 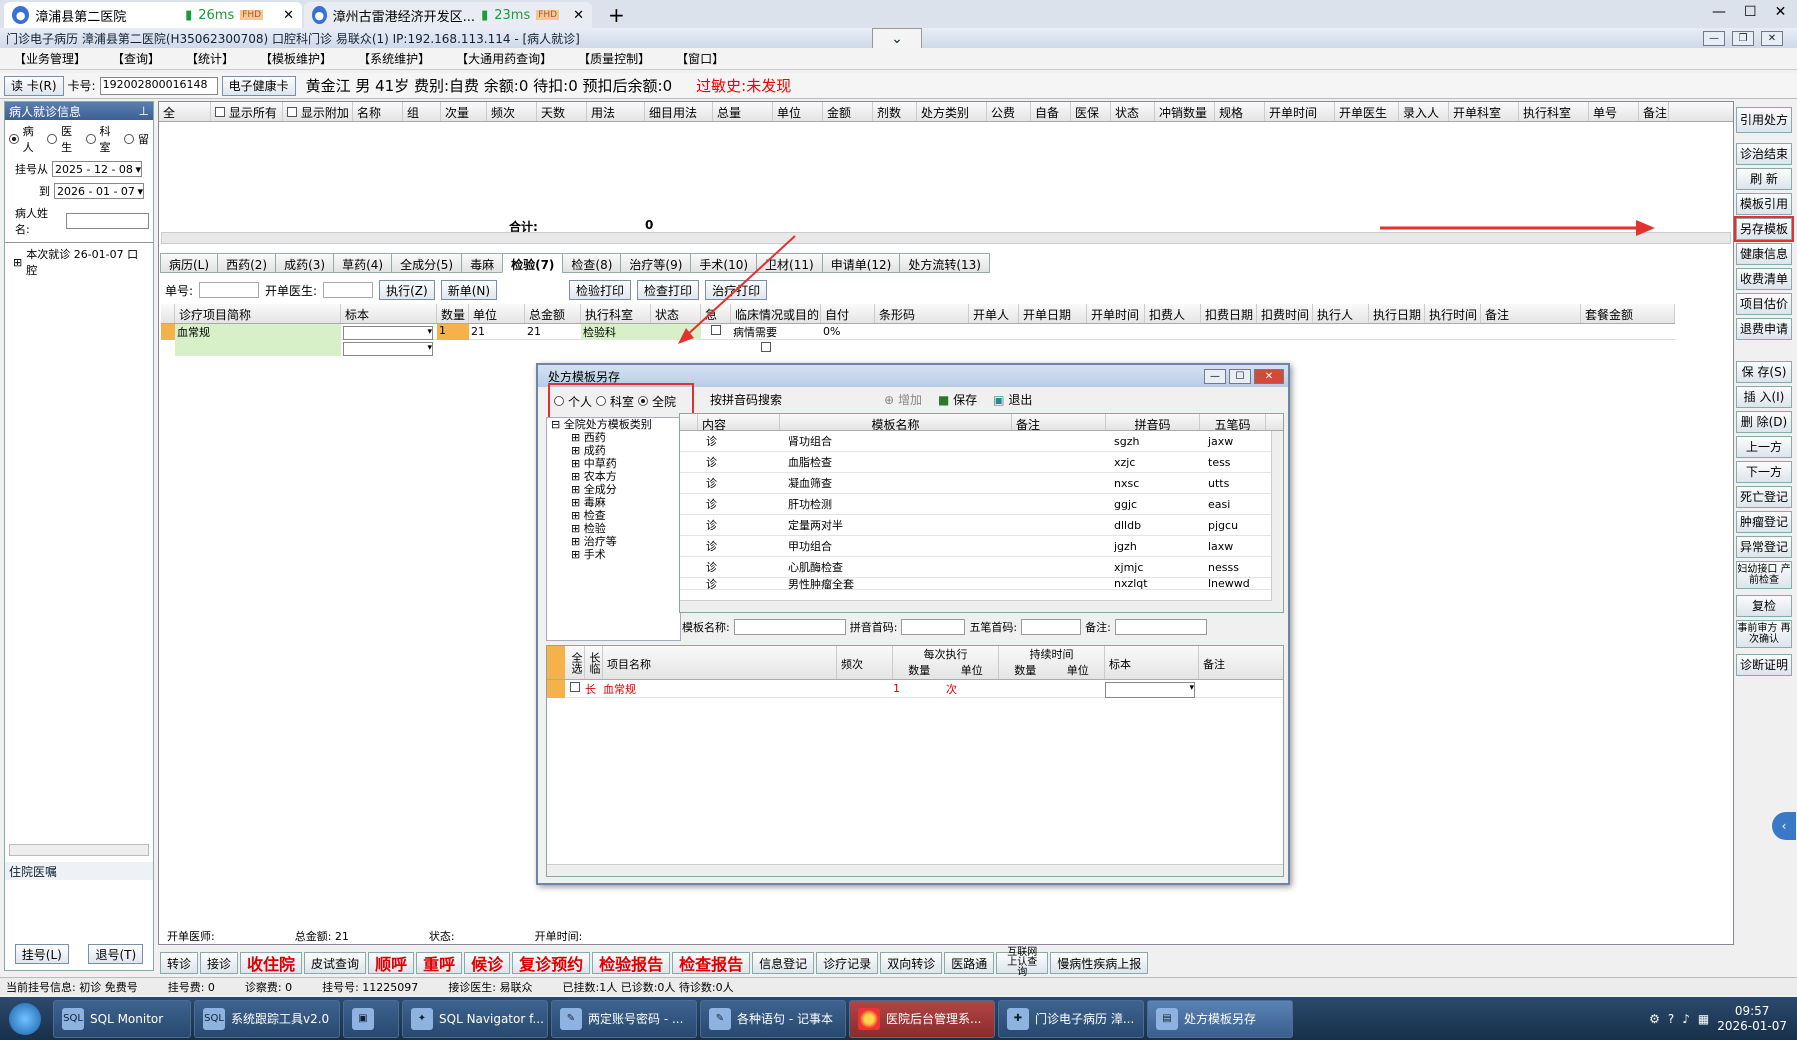 What do you see at coordinates (90, 139) in the screenshot?
I see `radio-dept` at bounding box center [90, 139].